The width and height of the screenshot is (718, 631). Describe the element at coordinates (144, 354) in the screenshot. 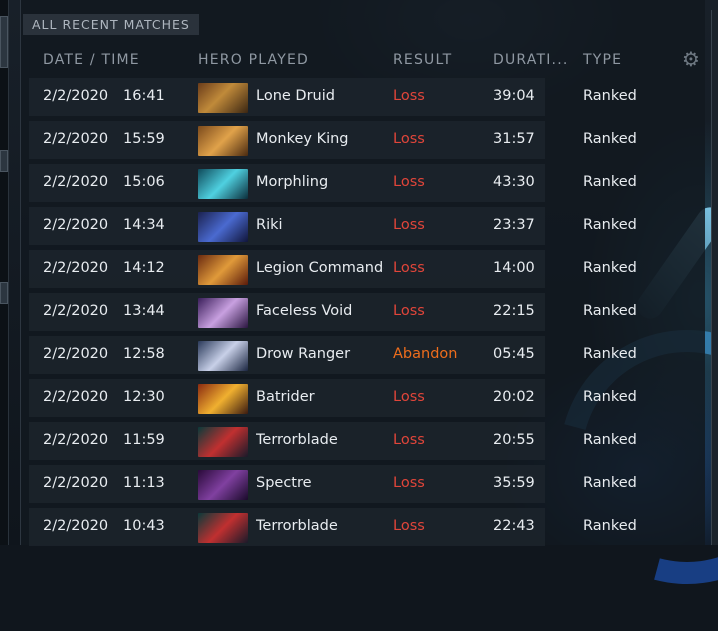

I see `match-time: 12:58` at that location.